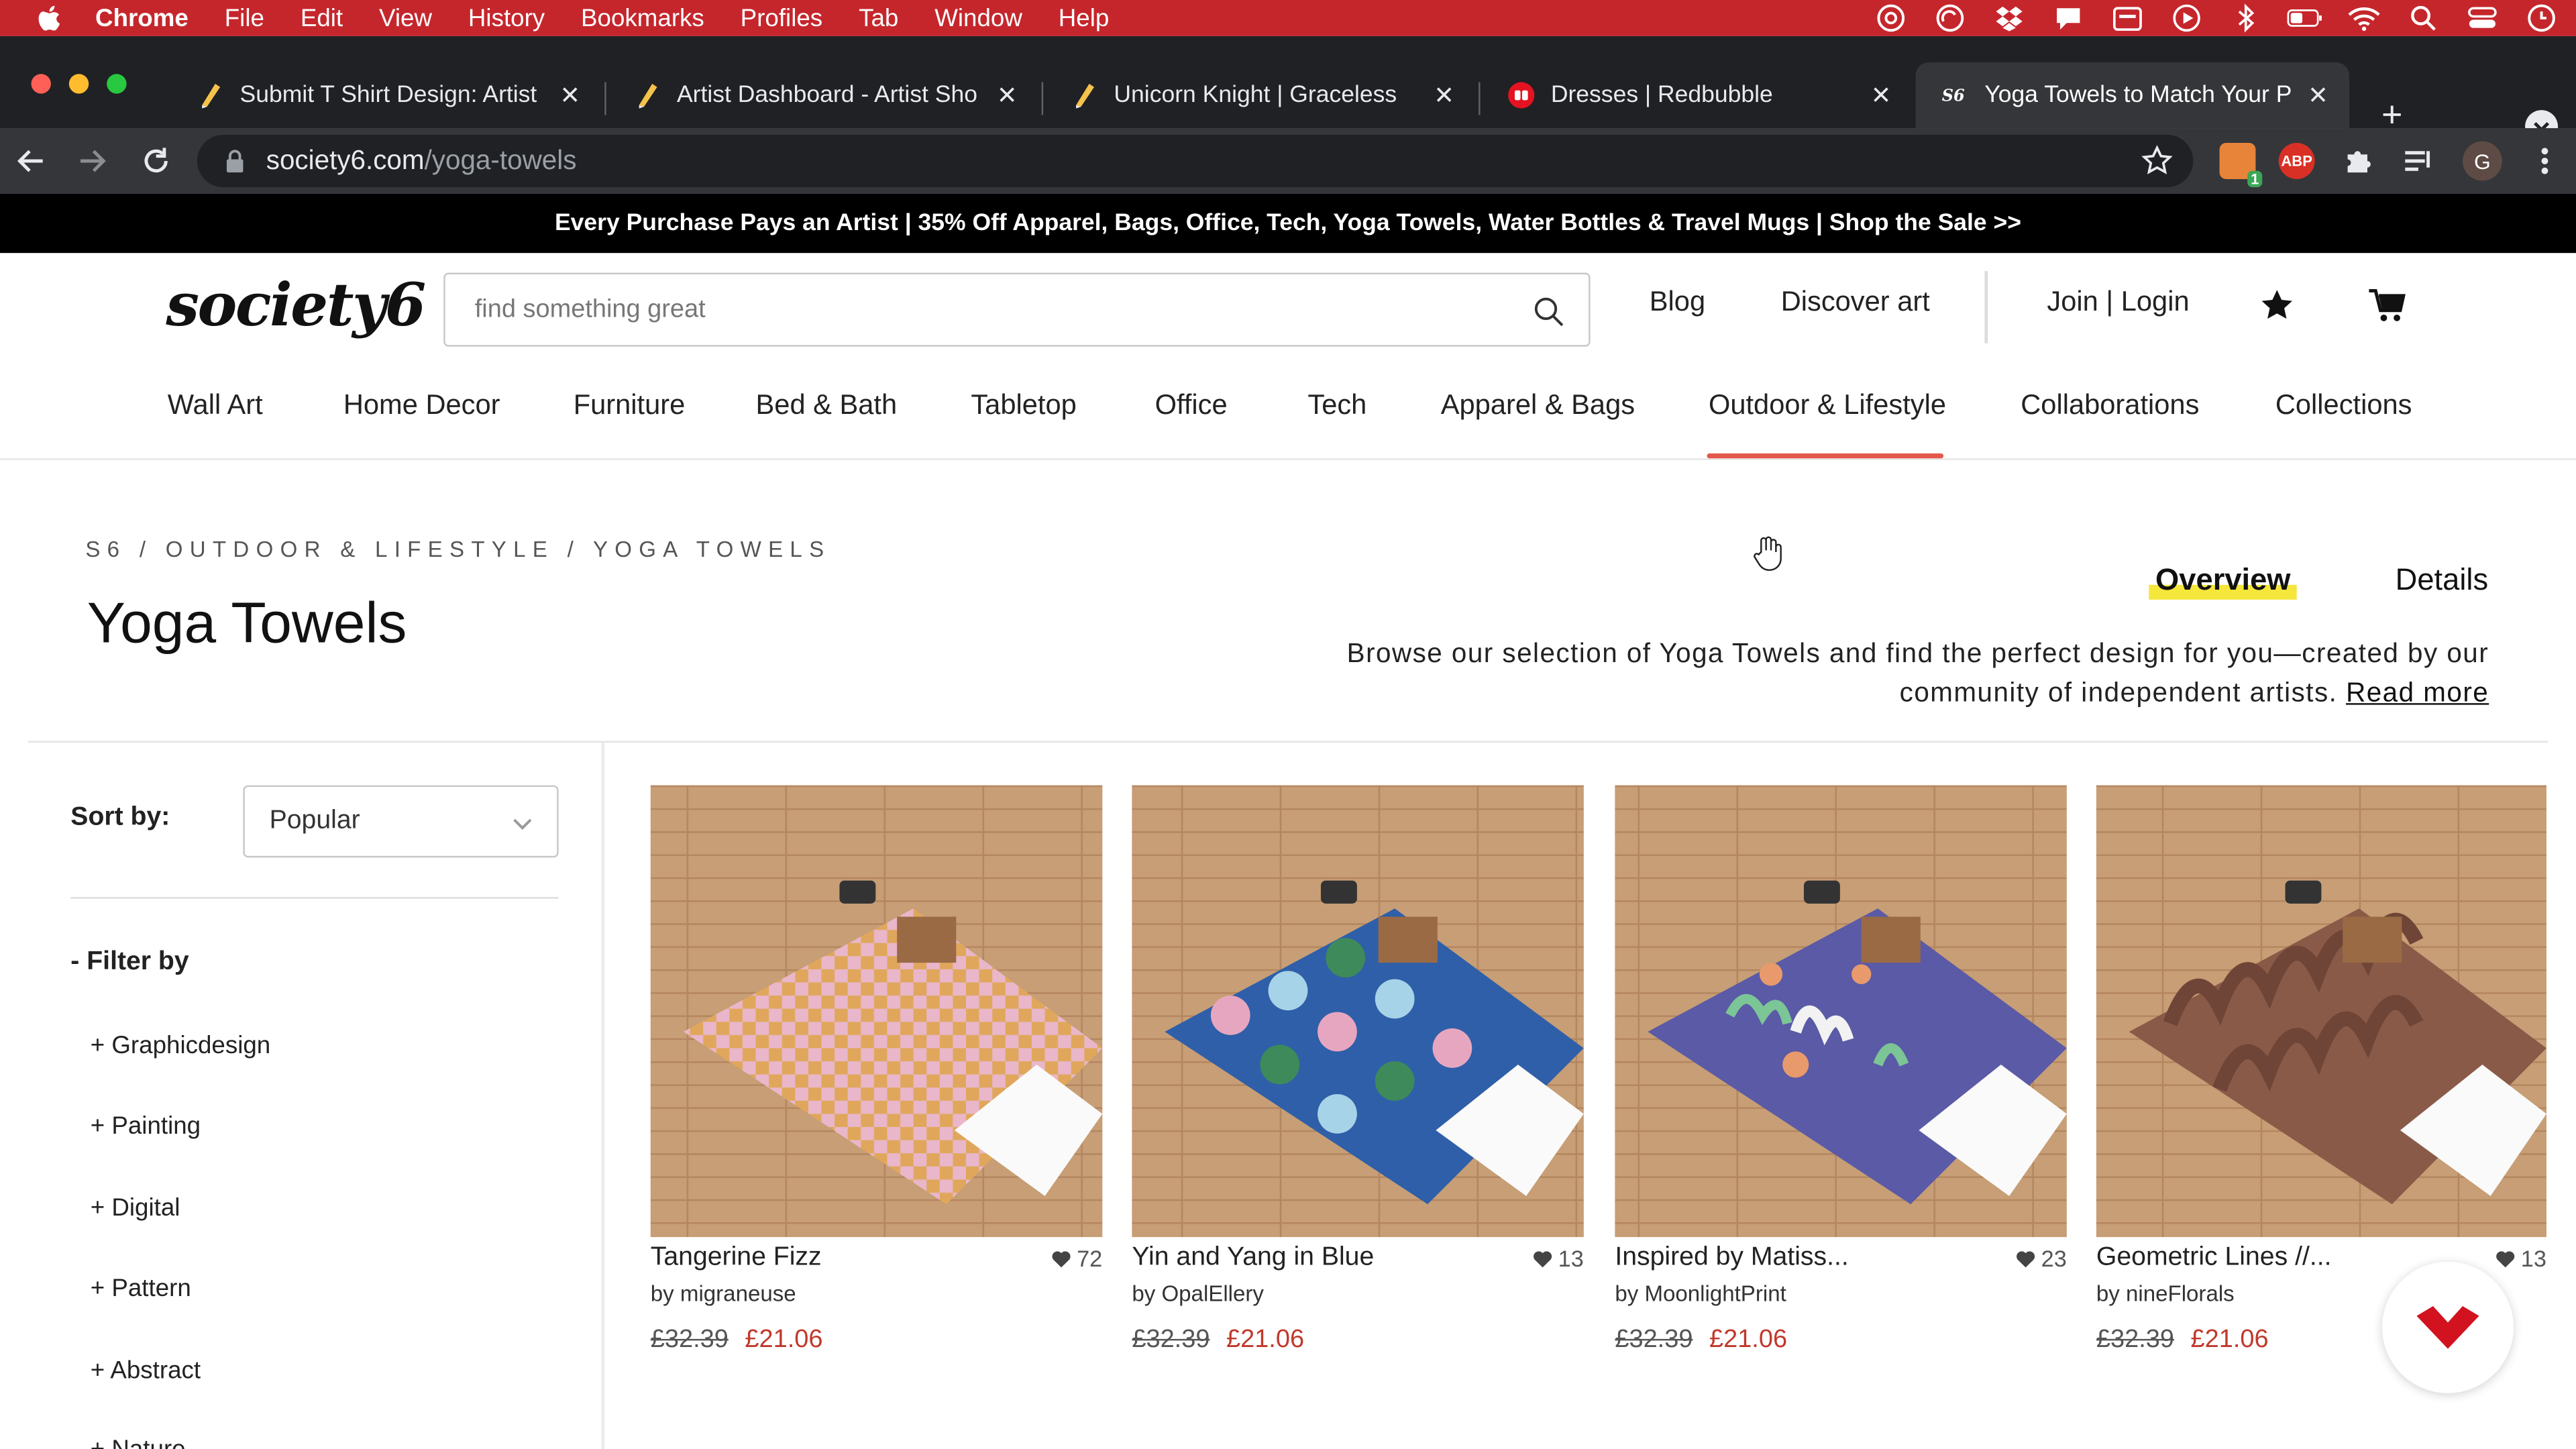 Image resolution: width=2576 pixels, height=1449 pixels. Describe the element at coordinates (630, 405) in the screenshot. I see `nav-furniture: Furniture` at that location.